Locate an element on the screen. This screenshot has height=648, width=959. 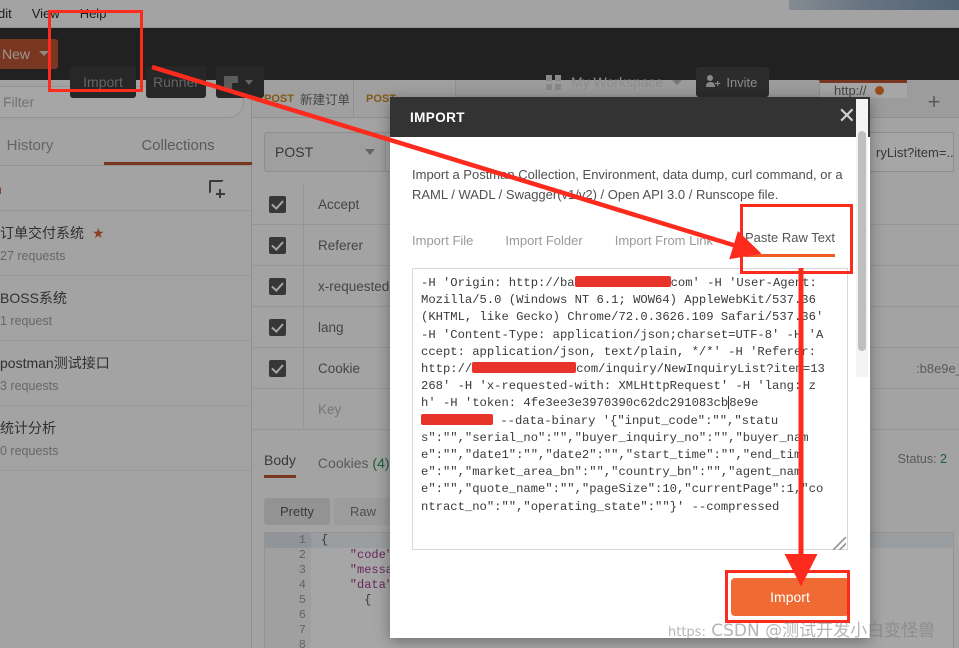
request-tab: POST 新建订单 is located at coordinates (303, 98).